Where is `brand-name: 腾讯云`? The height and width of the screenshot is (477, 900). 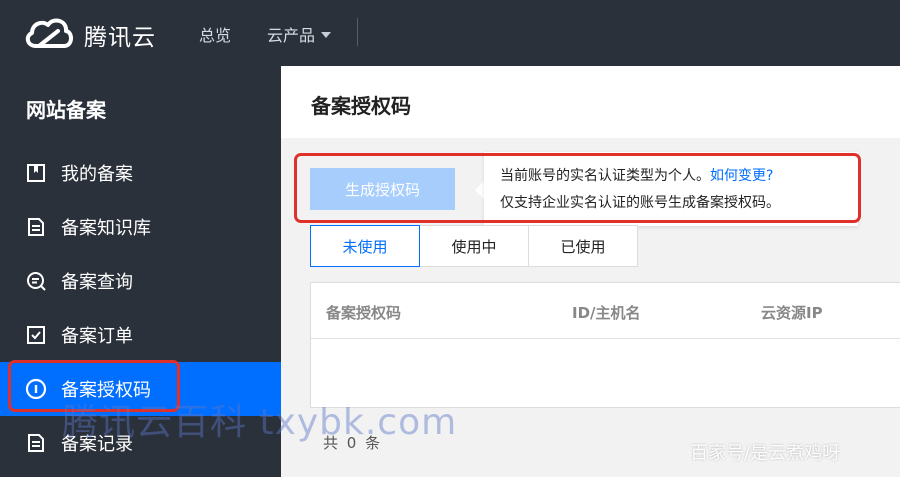 brand-name: 腾讯云 is located at coordinates (120, 35).